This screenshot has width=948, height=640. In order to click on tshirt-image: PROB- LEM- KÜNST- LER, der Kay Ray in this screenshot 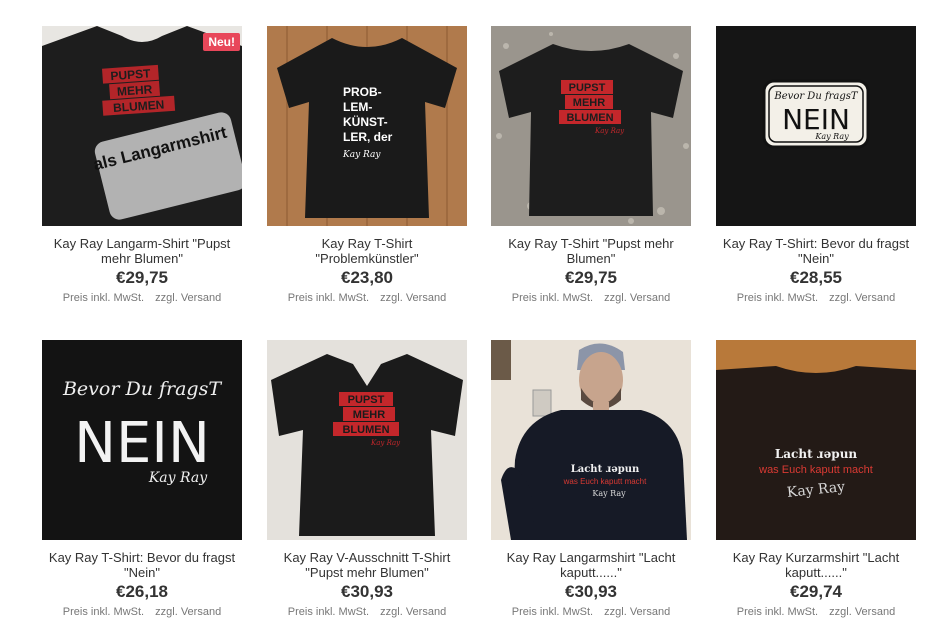, I will do `click(367, 126)`.